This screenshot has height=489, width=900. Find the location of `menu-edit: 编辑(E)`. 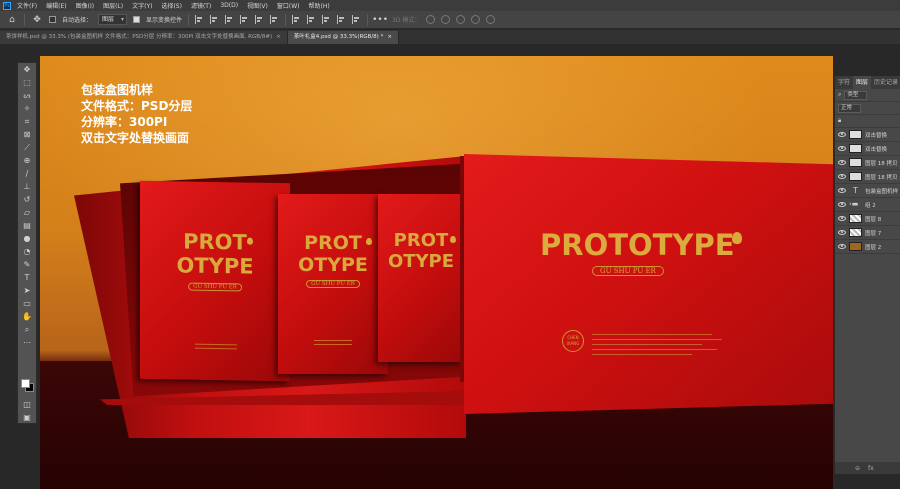

menu-edit: 编辑(E) is located at coordinates (56, 5).